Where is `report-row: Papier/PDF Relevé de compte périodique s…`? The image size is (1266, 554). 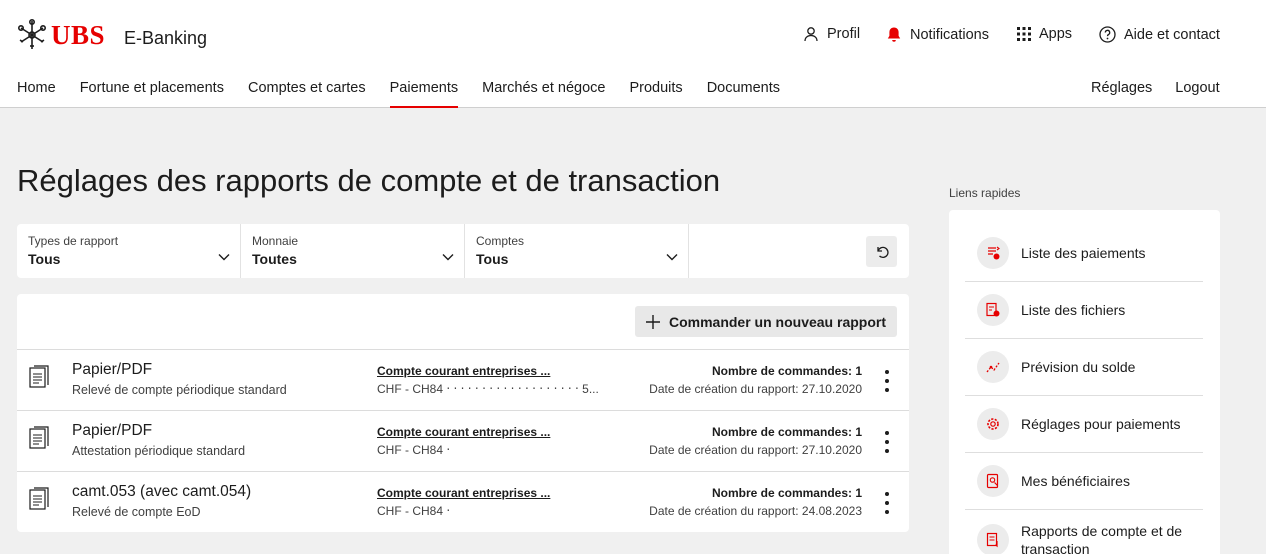
report-row: Papier/PDF Relevé de compte périodique s… is located at coordinates (463, 379).